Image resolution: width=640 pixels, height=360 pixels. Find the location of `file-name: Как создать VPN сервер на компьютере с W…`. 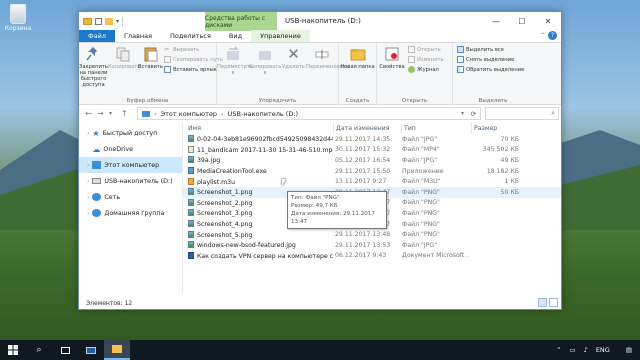

file-name: Как создать VPN сервер на компьютере с W… is located at coordinates (258, 255).